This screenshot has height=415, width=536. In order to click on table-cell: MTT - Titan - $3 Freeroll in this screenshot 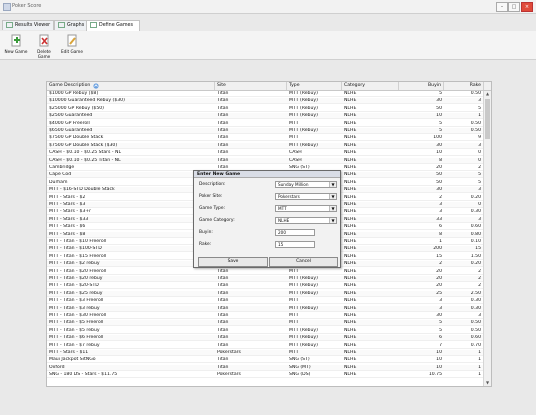, I will do `click(76, 301)`.